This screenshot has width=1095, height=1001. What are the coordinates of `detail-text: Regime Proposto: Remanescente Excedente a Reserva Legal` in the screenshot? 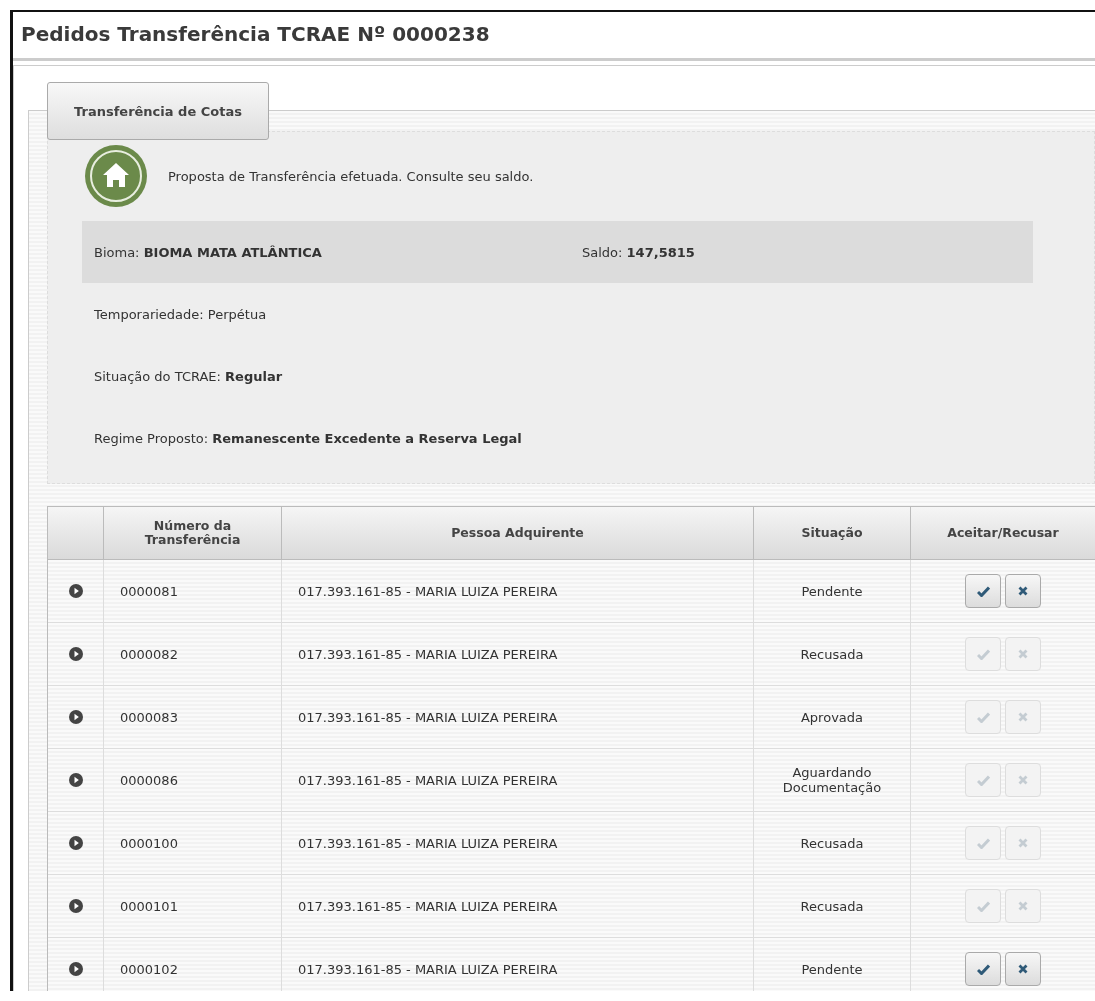 It's located at (308, 438).